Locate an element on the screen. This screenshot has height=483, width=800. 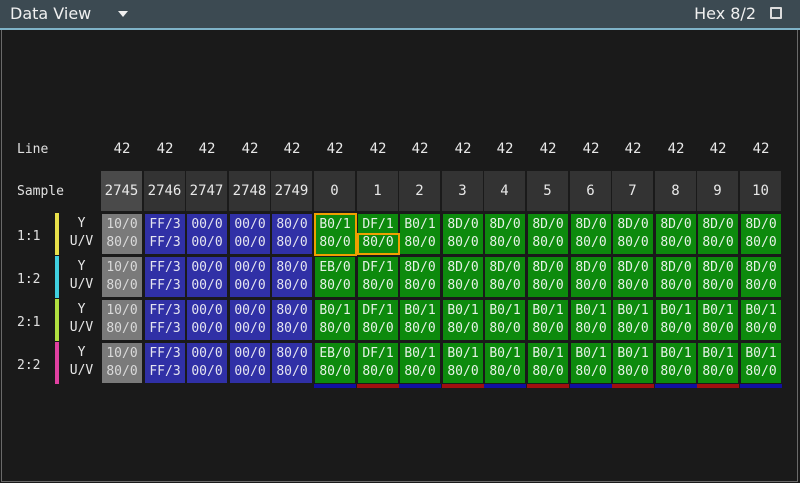
y-value: FF/3 is located at coordinates (165, 224).